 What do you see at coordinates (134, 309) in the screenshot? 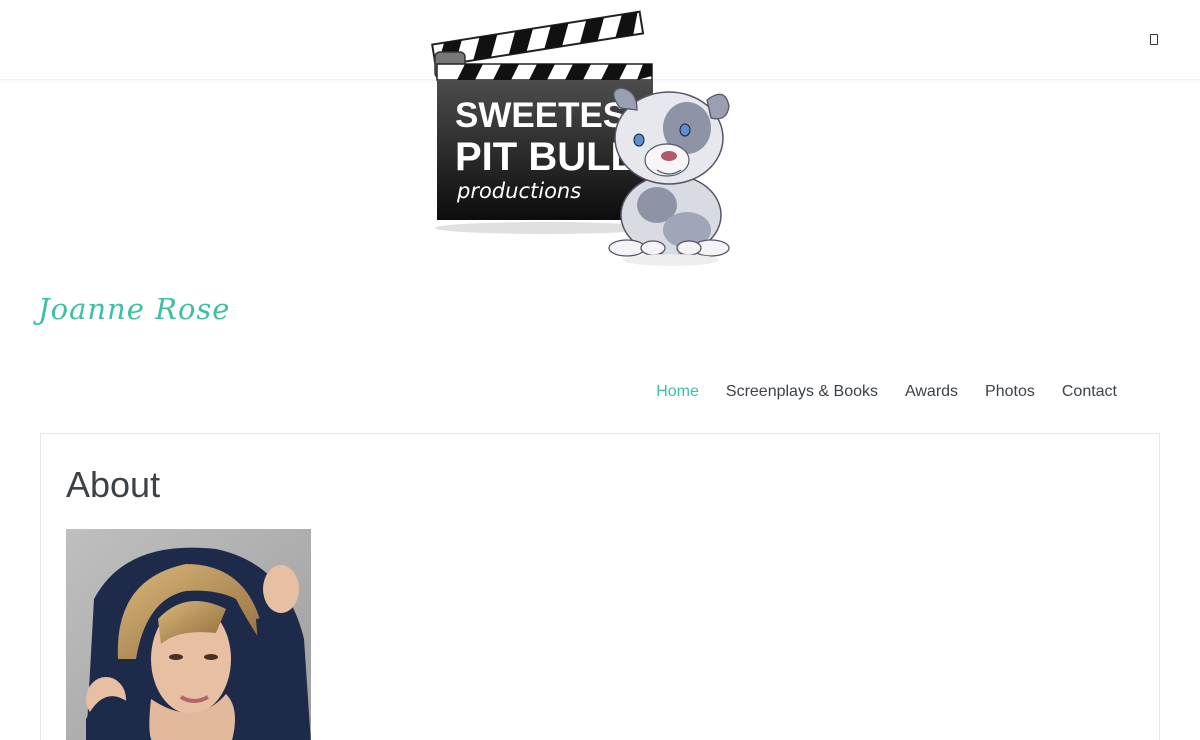
I see `site-title-link: Joanne Rose` at bounding box center [134, 309].